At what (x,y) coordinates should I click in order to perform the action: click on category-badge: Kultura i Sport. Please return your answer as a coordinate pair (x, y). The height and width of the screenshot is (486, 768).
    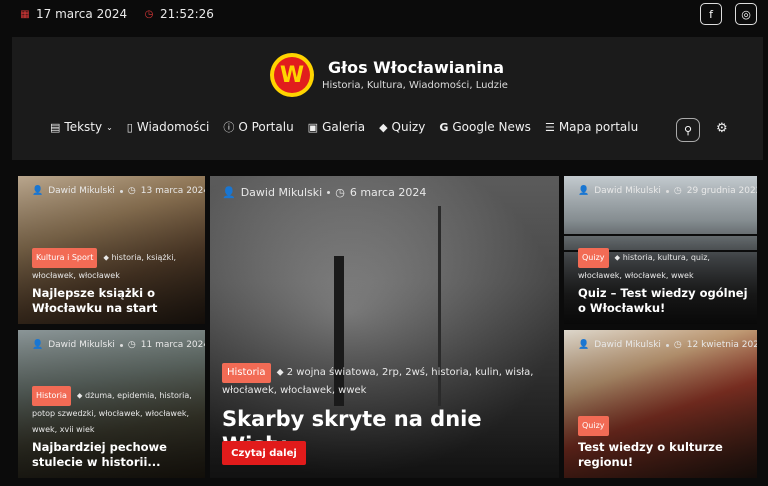
    Looking at the image, I should click on (65, 258).